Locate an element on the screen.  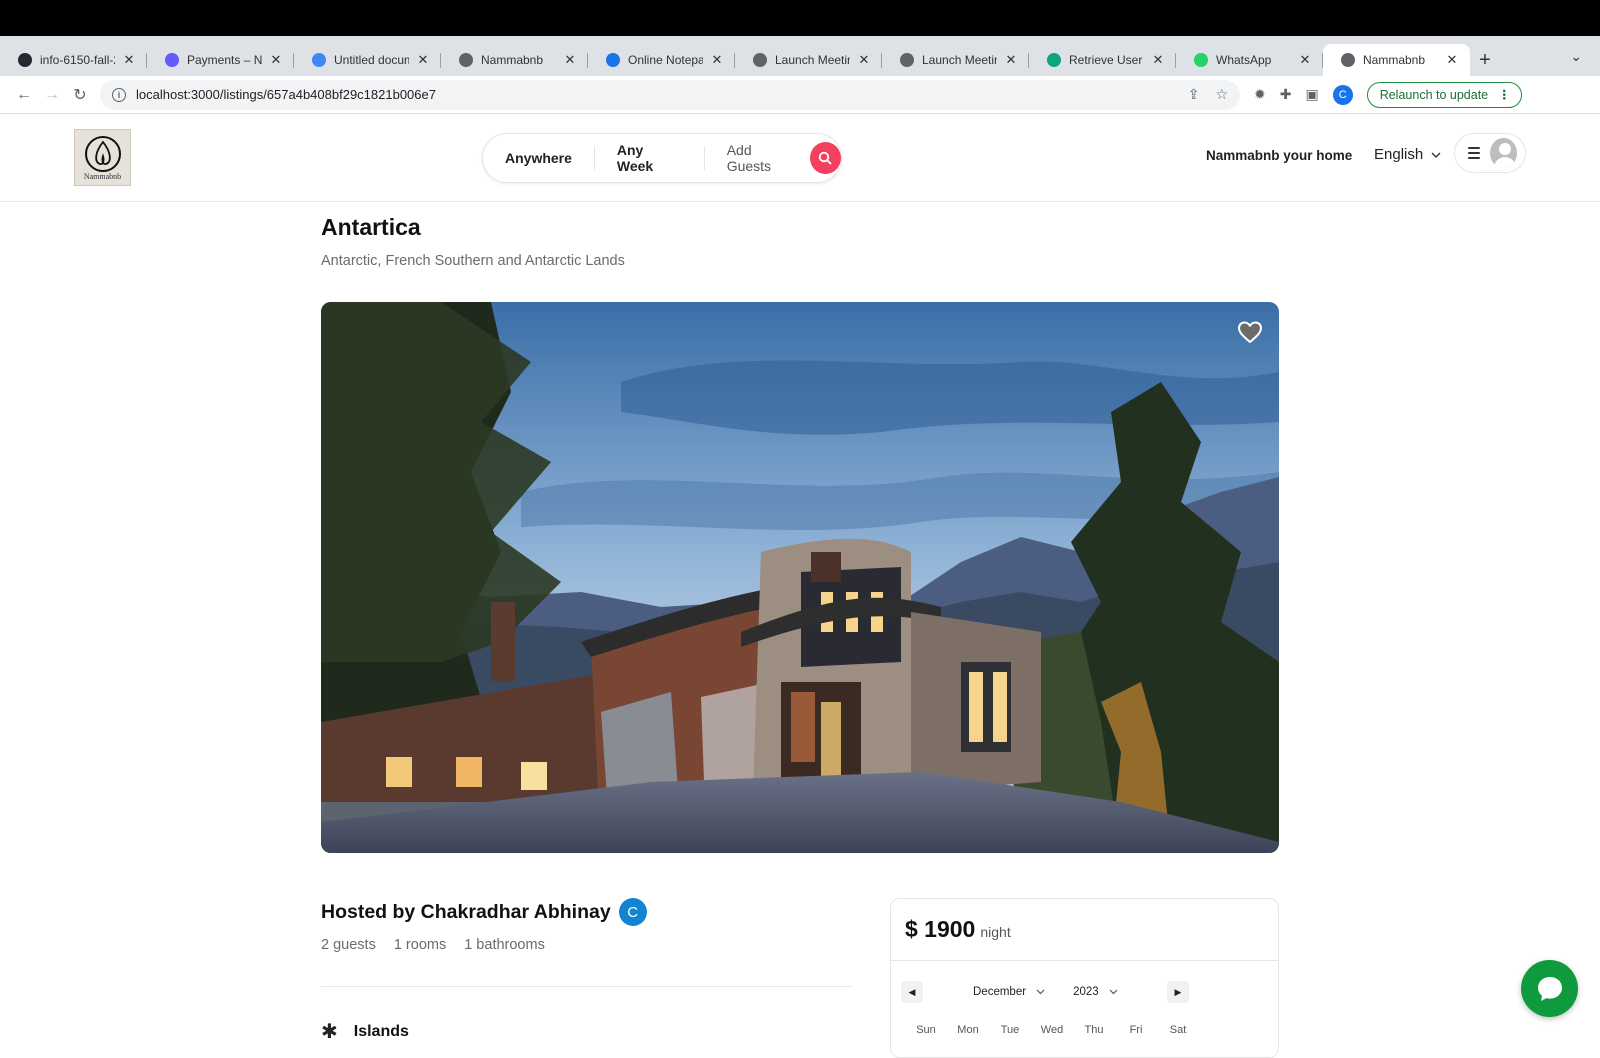
chat-widget-button is located at coordinates (1549, 988).